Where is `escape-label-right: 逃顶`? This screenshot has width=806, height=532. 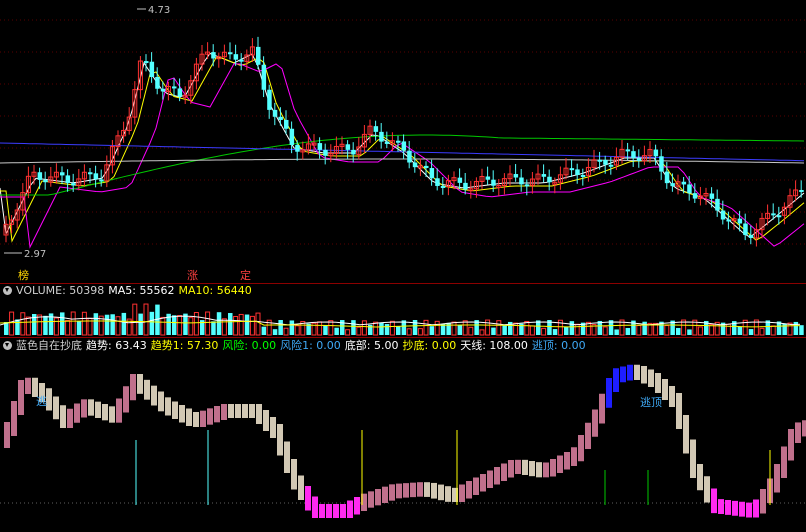 escape-label-right: 逃顶 is located at coordinates (651, 402).